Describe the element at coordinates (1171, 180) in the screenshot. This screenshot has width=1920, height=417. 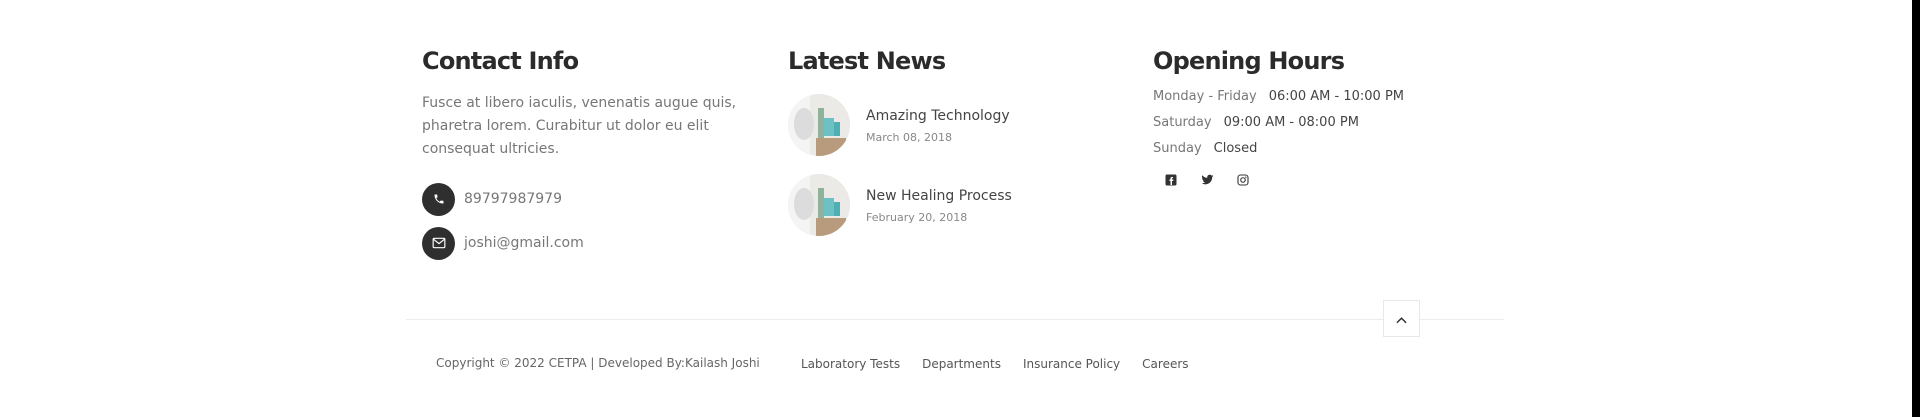
I see `facebook-icon` at that location.